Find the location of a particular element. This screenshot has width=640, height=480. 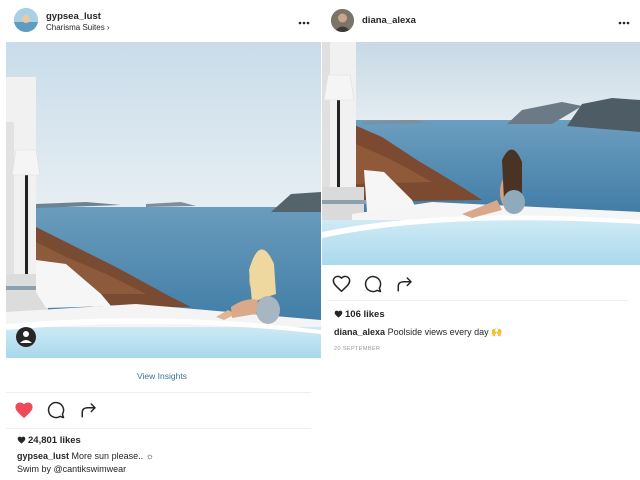

post-header: diana_alexa is located at coordinates (481, 21).